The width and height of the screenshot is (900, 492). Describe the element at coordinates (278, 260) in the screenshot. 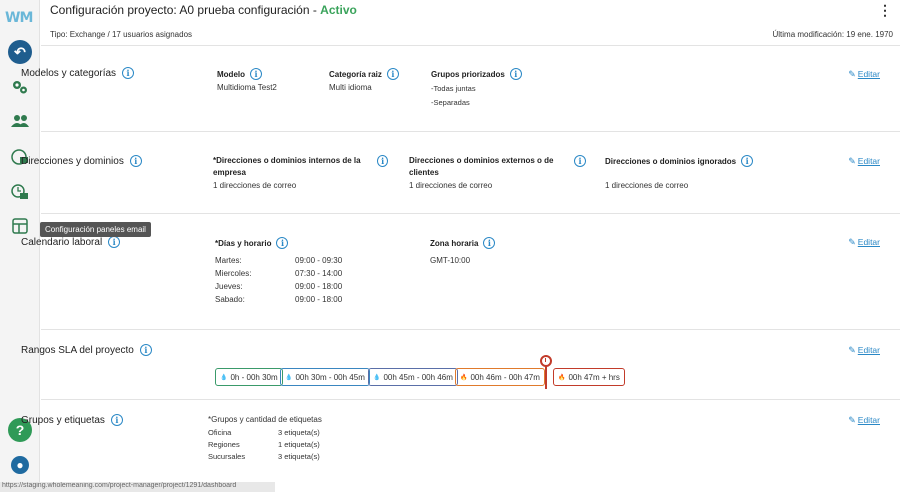

I see `schedule-row: Martes: 09:00 - 09:30` at that location.